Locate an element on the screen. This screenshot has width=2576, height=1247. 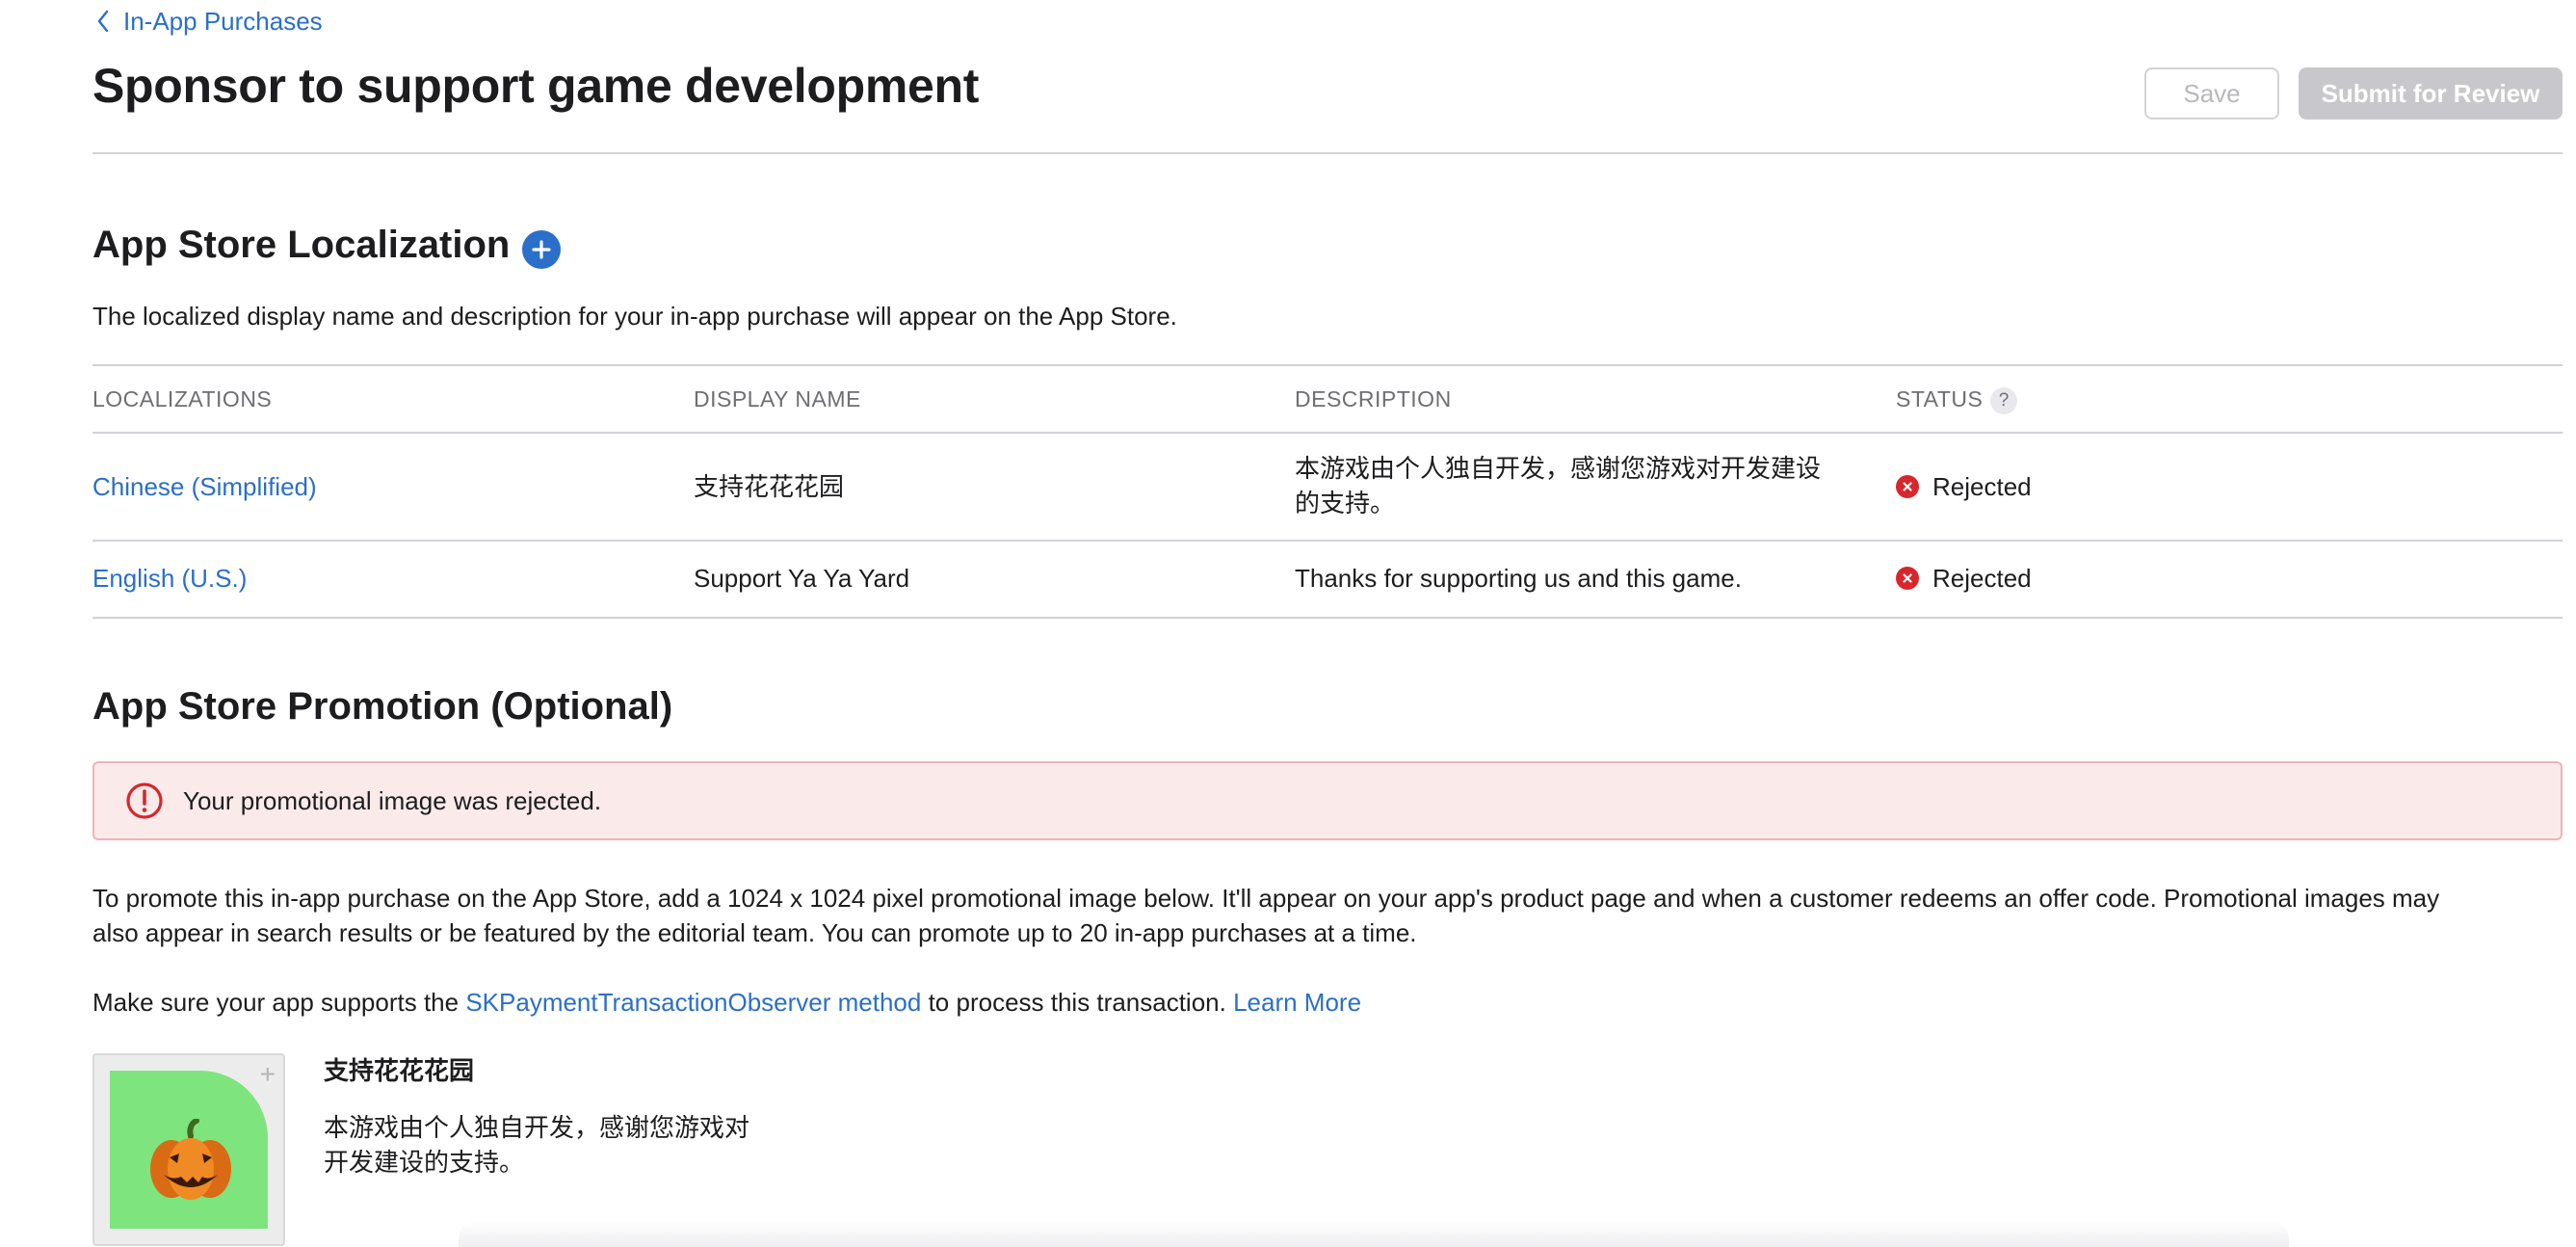
chevron-left-icon is located at coordinates (103, 21).